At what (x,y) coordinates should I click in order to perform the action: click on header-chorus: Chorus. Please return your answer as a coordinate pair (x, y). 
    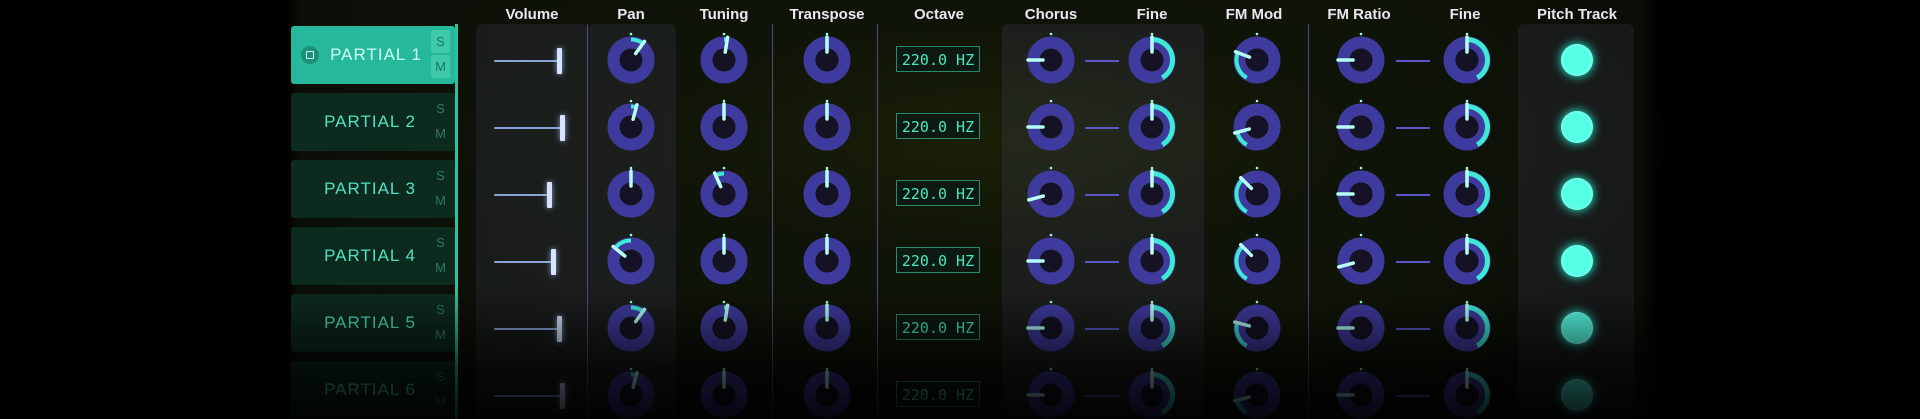
    Looking at the image, I should click on (1051, 14).